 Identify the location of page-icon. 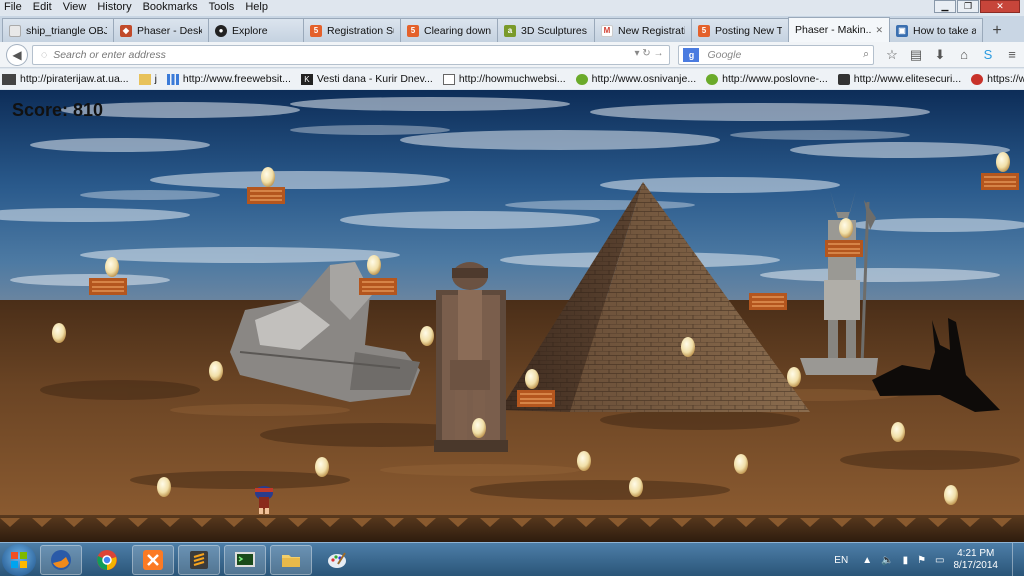
(15, 30).